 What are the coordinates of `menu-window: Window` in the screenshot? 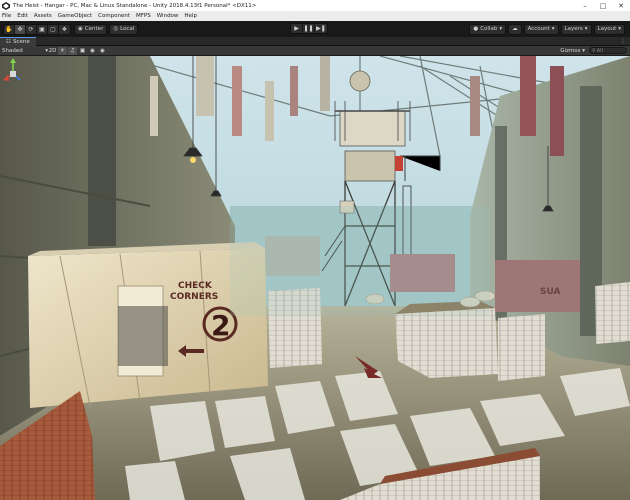 It's located at (168, 16).